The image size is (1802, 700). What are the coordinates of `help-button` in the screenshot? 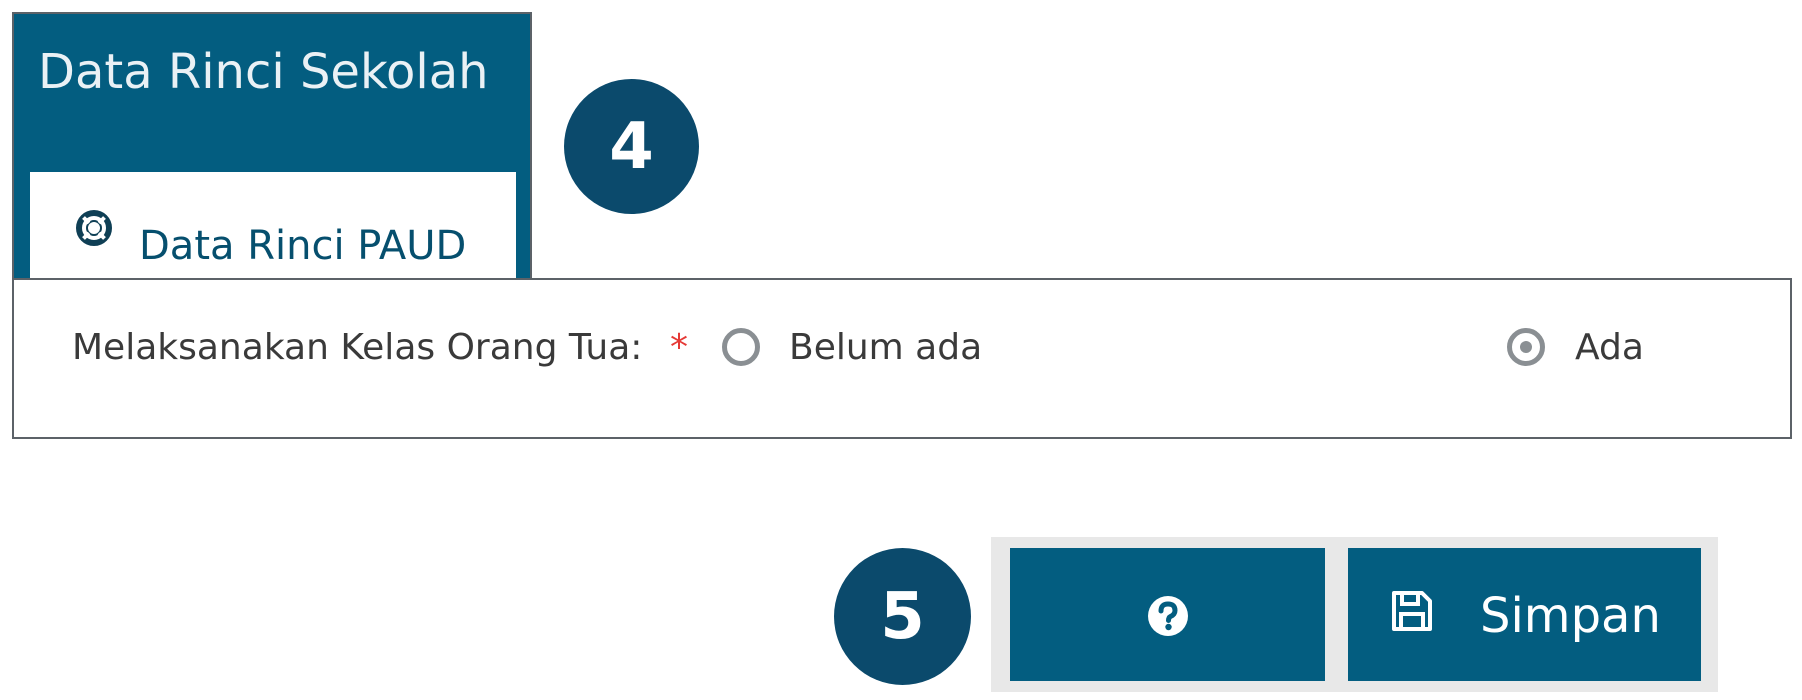 It's located at (1167, 614).